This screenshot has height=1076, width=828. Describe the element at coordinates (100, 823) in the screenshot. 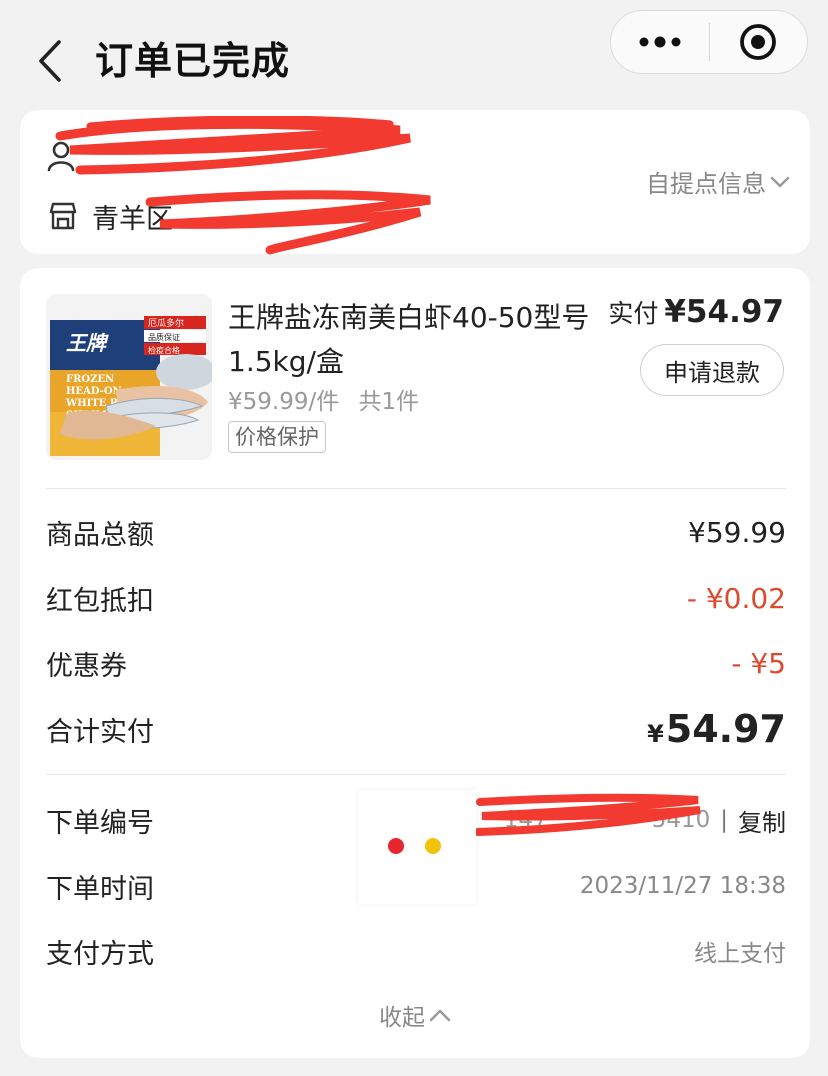

I see `order-number-label: 下单编号` at that location.